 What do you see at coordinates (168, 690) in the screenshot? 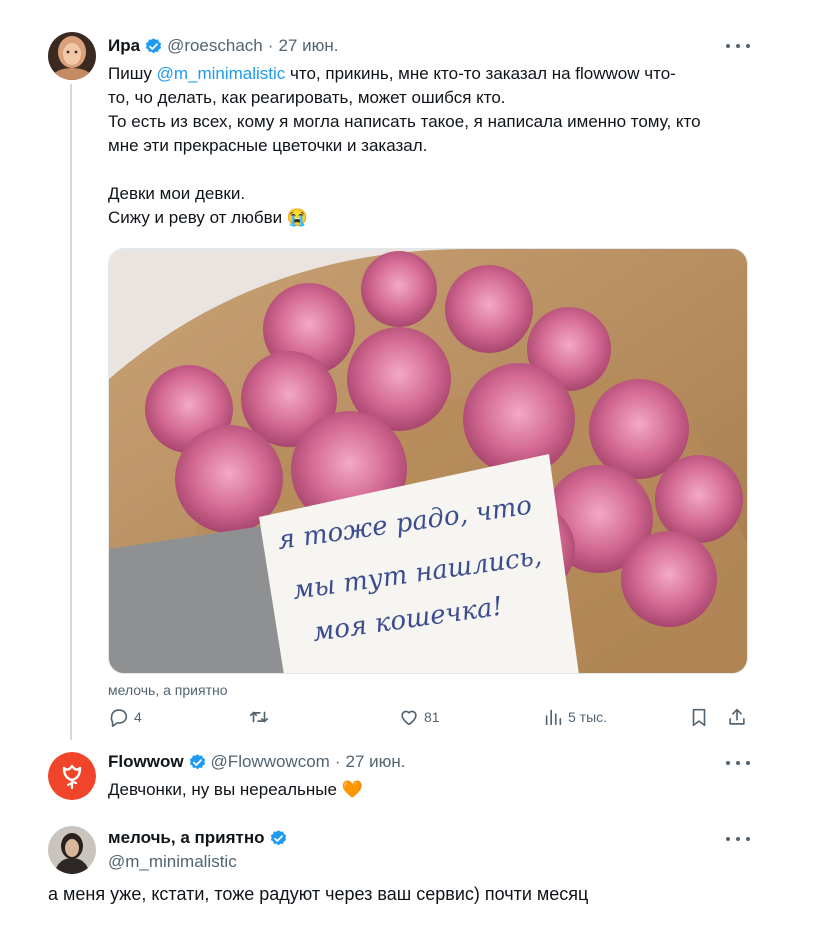
I see `photo-caption: мелочь, а приятно` at bounding box center [168, 690].